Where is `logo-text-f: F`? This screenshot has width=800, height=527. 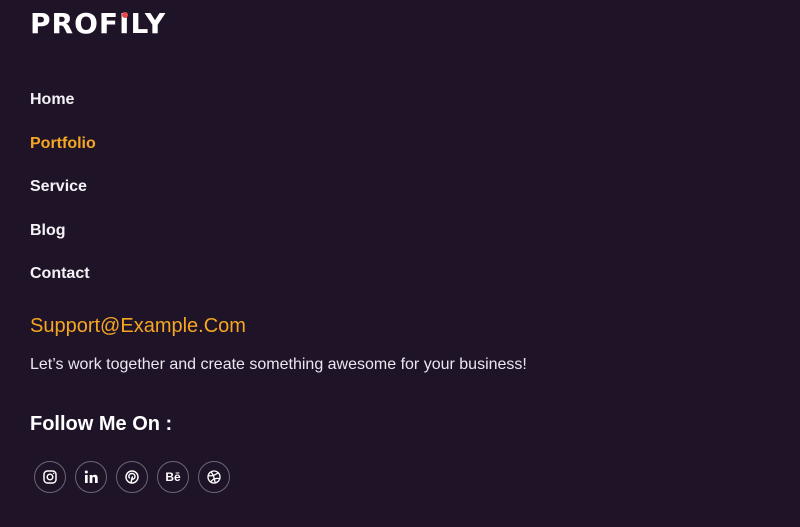 logo-text-f: F is located at coordinates (109, 23).